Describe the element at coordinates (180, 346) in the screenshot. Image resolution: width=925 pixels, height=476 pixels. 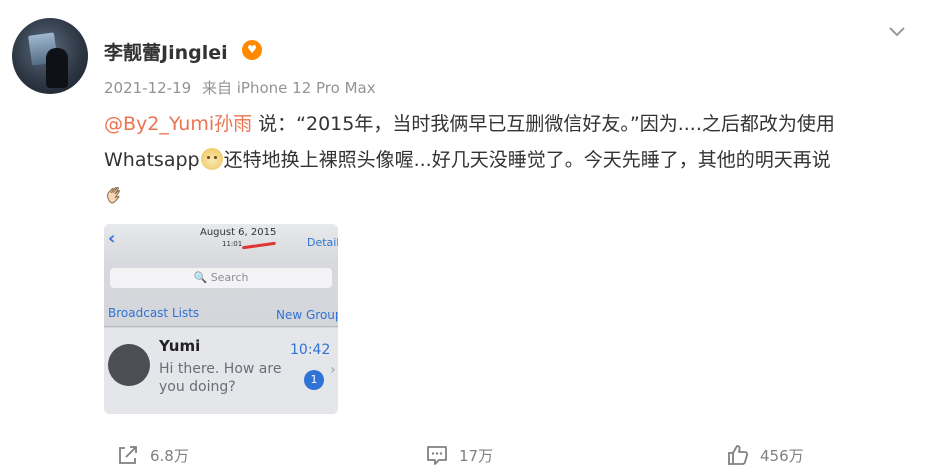
I see `photo-contact-name: Yumi` at that location.